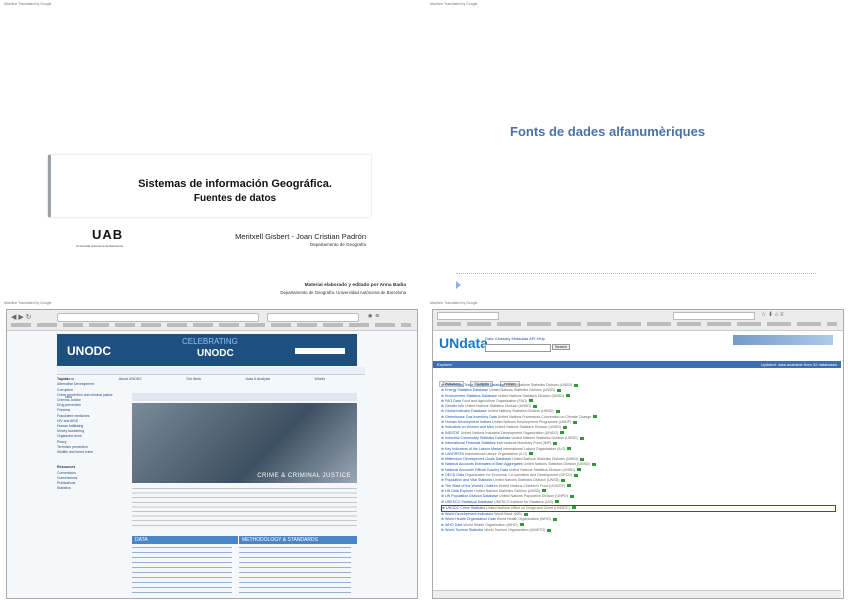 This screenshot has width=848, height=600. Describe the element at coordinates (469, 514) in the screenshot. I see `database-name: World Development Indicators` at that location.